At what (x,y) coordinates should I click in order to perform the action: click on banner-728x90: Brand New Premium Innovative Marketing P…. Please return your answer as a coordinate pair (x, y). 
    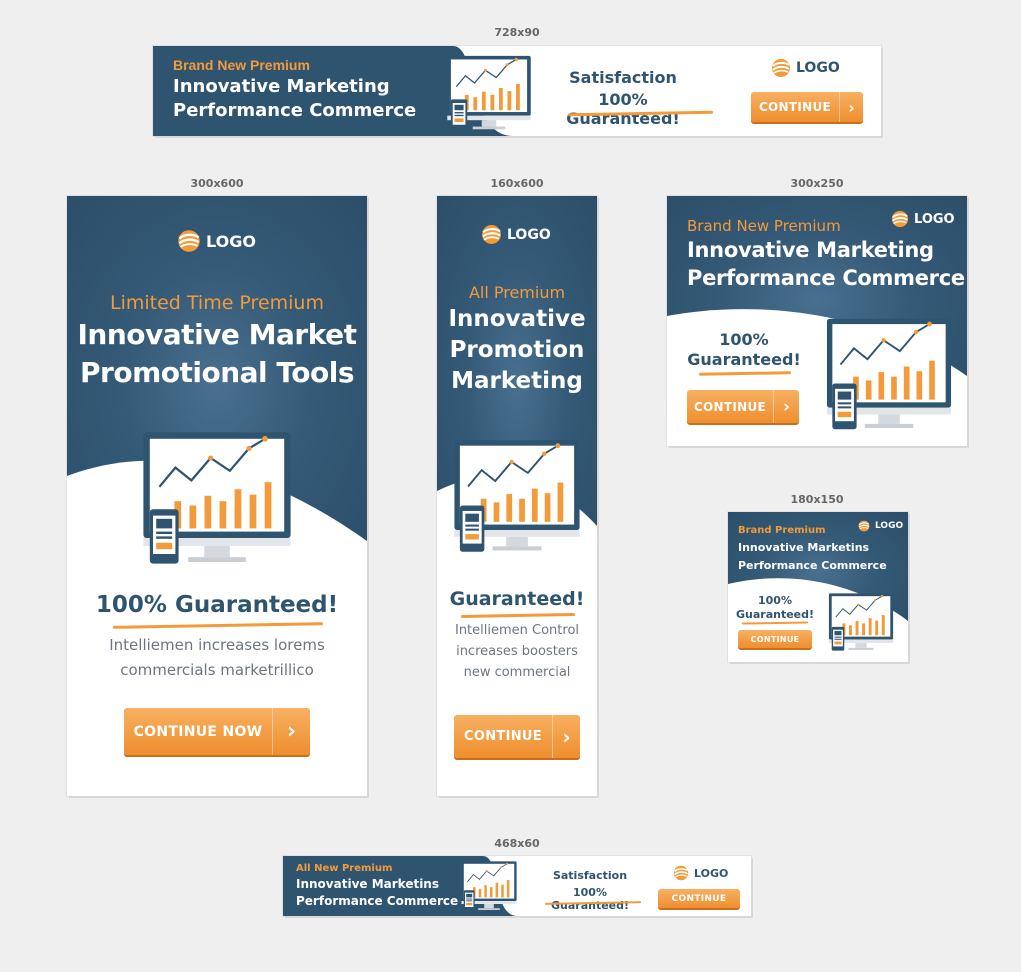
    Looking at the image, I should click on (517, 91).